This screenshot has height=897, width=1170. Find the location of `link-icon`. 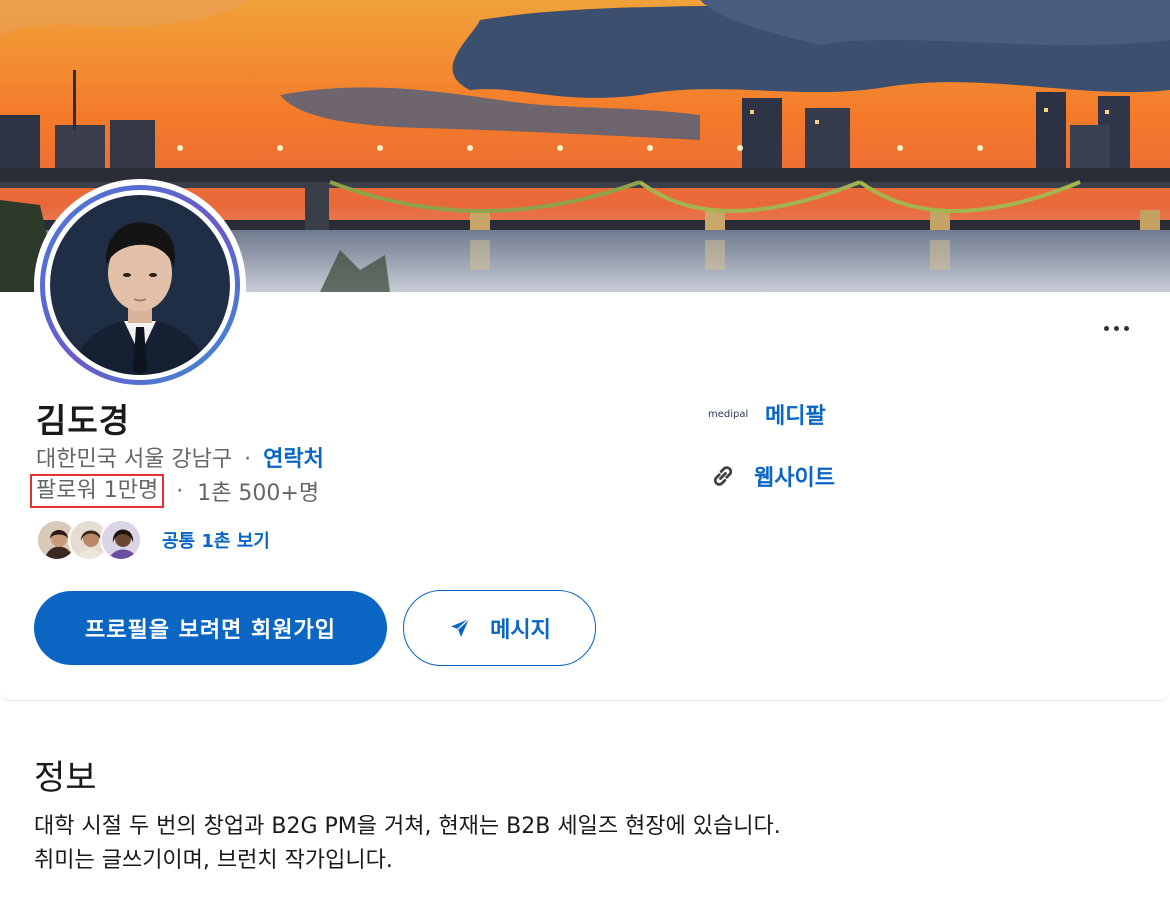

link-icon is located at coordinates (723, 476).